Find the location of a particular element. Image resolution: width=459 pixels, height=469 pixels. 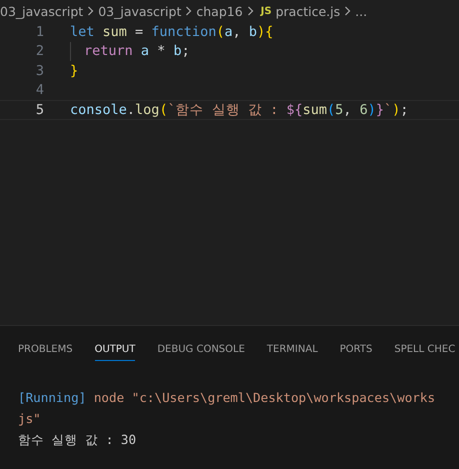

panel-tab: DEBUG CONSOLE is located at coordinates (201, 349).